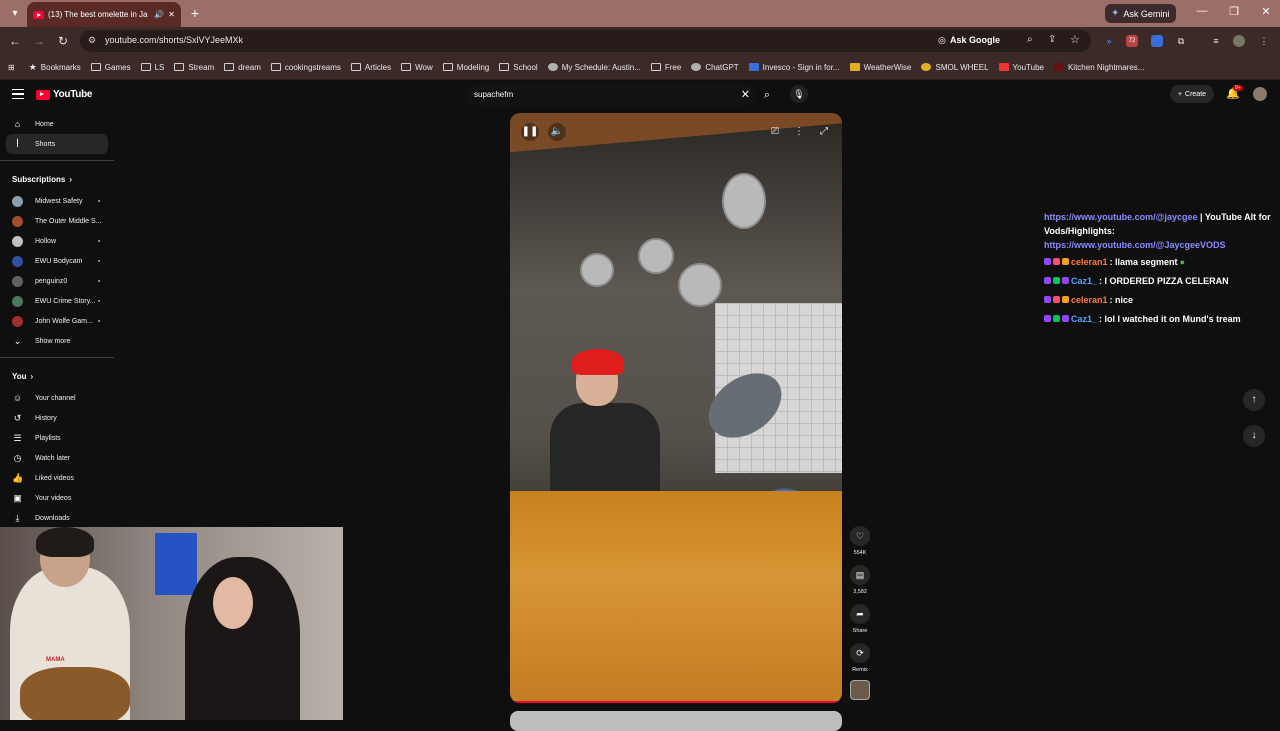 This screenshot has width=1280, height=731. I want to click on next-short-icon: ↓, so click(1254, 436).